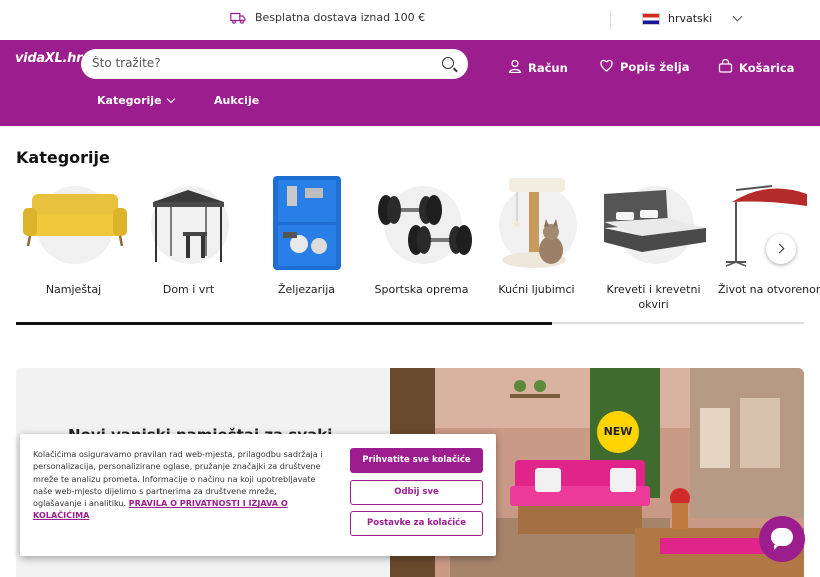  Describe the element at coordinates (651, 18) in the screenshot. I see `croatia-flag-icon` at that location.